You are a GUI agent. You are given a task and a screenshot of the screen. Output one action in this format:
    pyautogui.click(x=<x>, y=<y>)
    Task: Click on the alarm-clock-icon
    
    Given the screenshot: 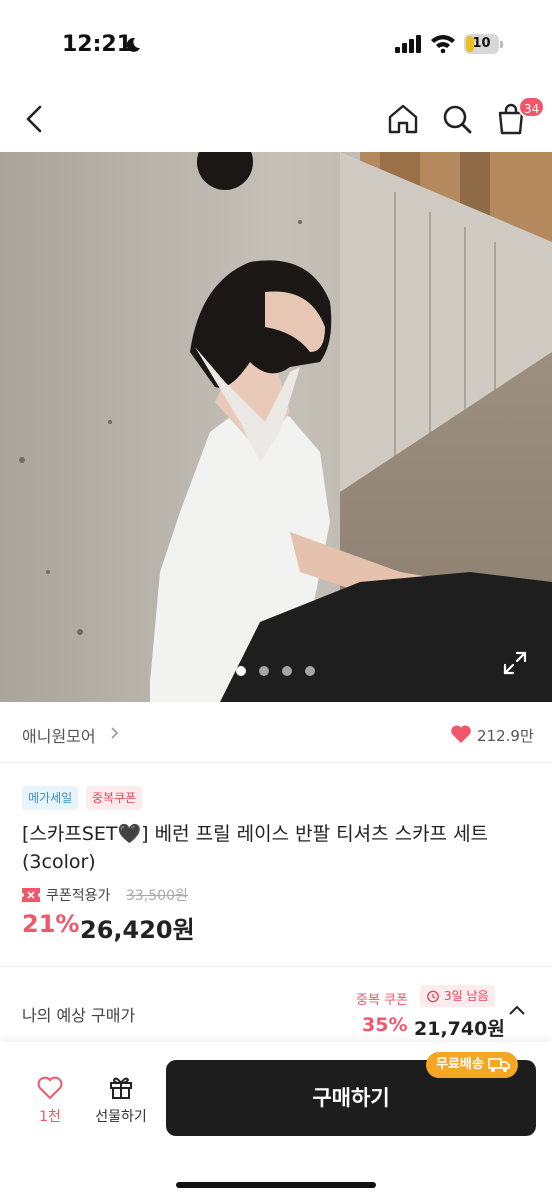 What is the action you would take?
    pyautogui.click(x=433, y=996)
    